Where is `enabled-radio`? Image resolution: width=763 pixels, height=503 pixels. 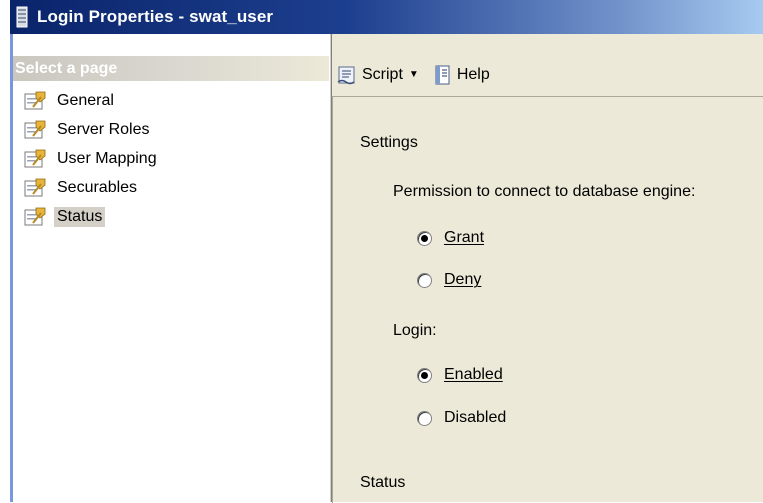
enabled-radio is located at coordinates (424, 375).